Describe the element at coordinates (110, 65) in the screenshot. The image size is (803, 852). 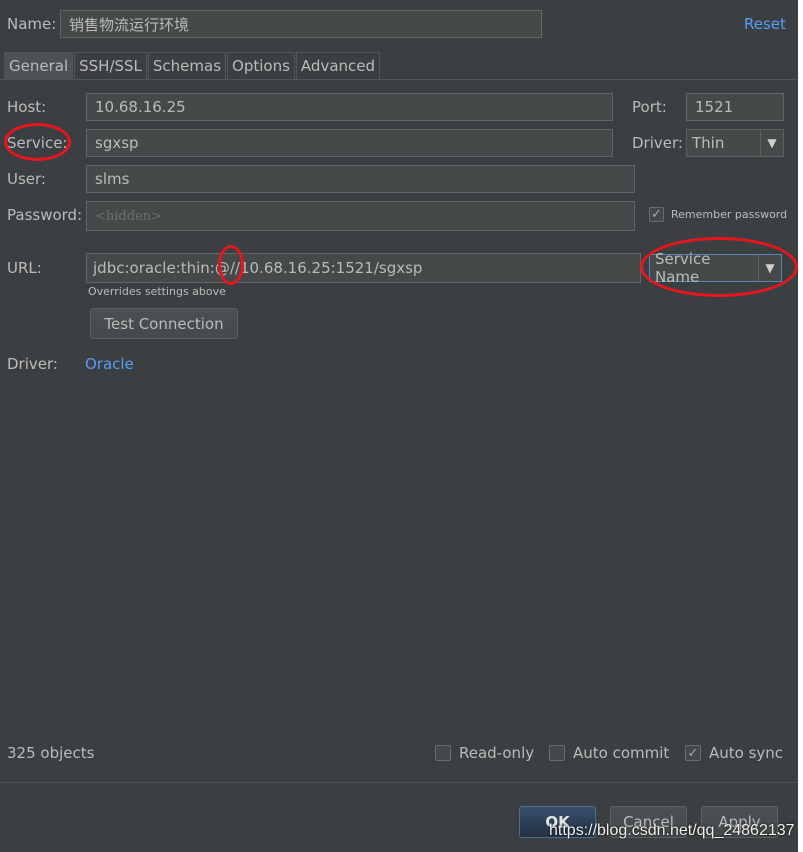
I see `tab-ssh-ssl: SSH/SSL` at that location.